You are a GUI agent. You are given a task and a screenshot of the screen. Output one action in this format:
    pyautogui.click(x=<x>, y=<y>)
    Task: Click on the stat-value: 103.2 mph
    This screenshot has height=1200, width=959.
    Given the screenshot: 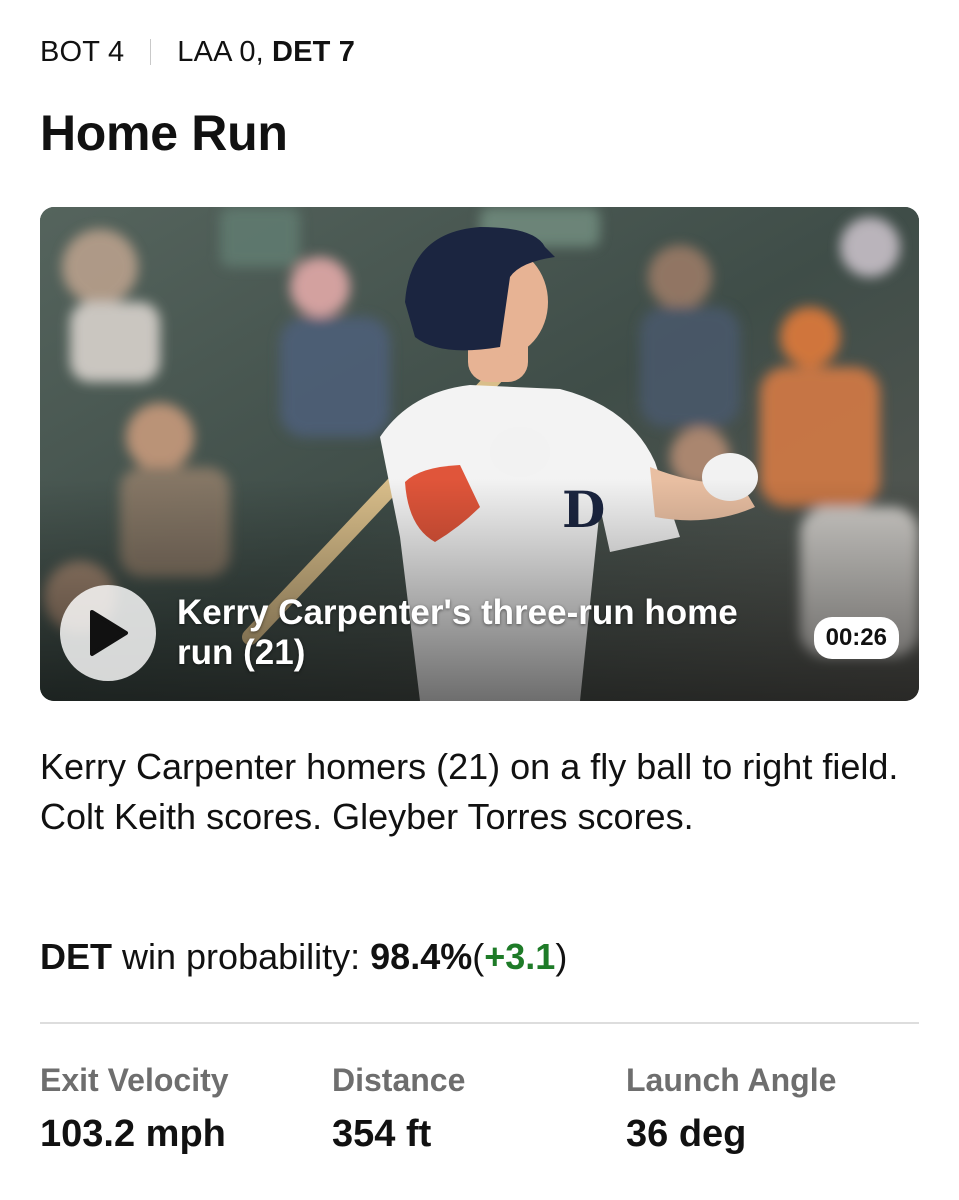 What is the action you would take?
    pyautogui.click(x=133, y=1134)
    